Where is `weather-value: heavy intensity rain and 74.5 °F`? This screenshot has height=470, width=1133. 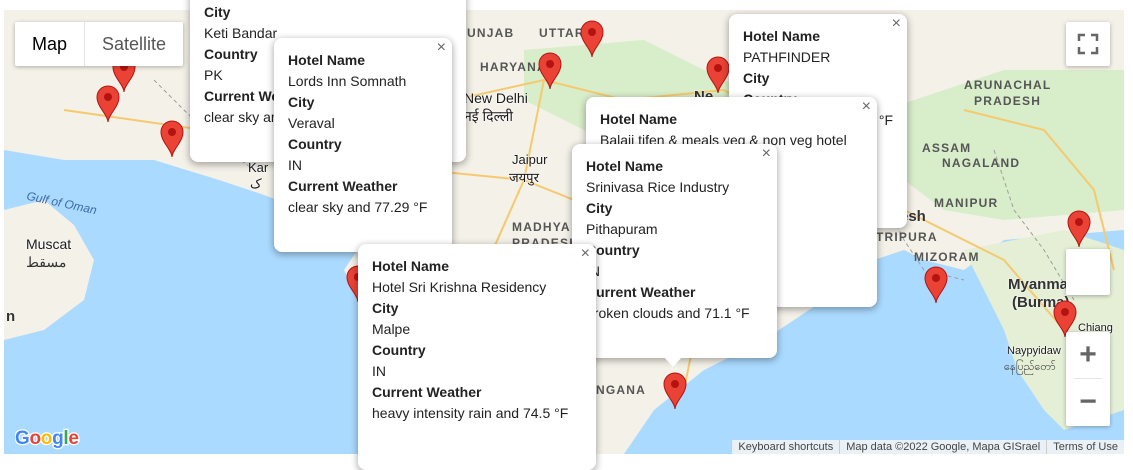 weather-value: heavy intensity rain and 74.5 °F is located at coordinates (477, 413).